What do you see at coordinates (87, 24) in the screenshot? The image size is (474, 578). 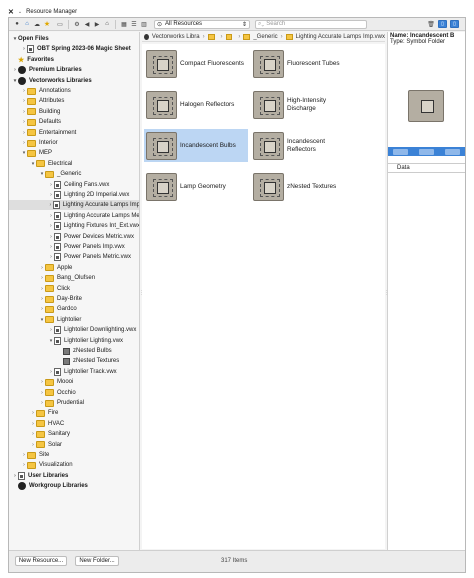 I see `back-arrow-icon: ◀` at bounding box center [87, 24].